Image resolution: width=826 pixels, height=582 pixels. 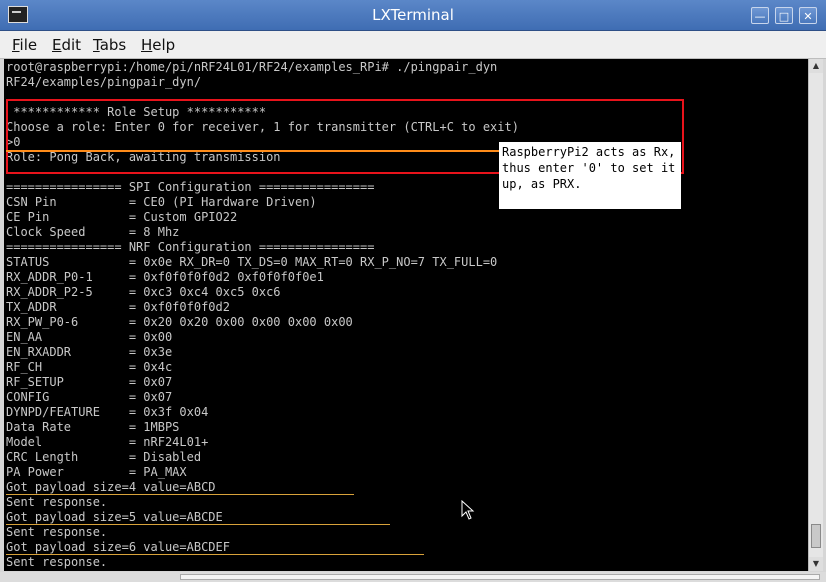 I want to click on terminal-line: CE Pin = Custom GPIO22, so click(x=122, y=217).